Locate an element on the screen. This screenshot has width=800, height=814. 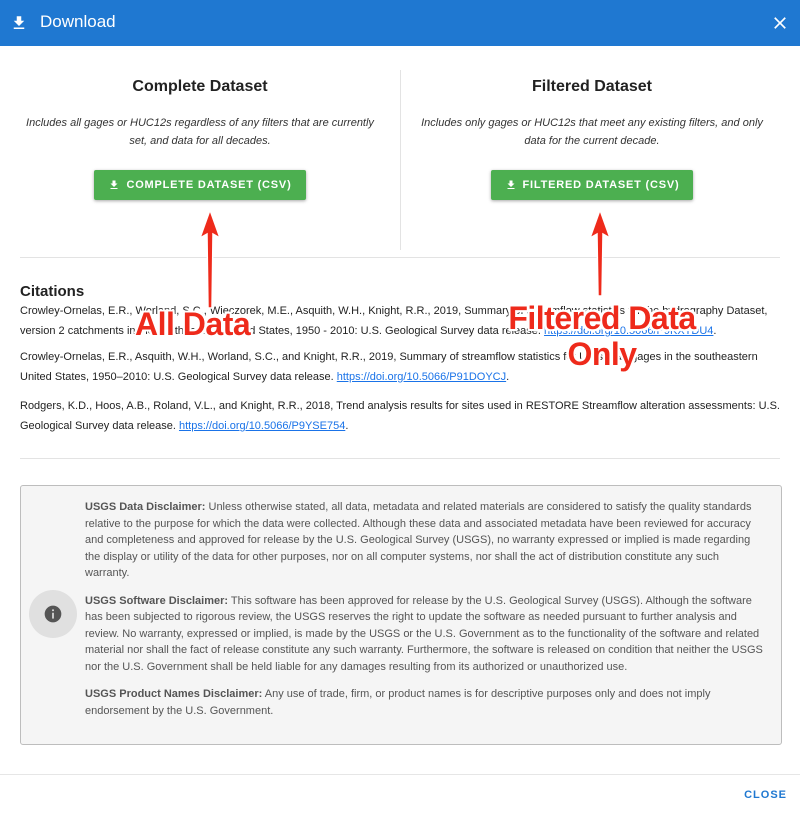
close-icon is located at coordinates (780, 23).